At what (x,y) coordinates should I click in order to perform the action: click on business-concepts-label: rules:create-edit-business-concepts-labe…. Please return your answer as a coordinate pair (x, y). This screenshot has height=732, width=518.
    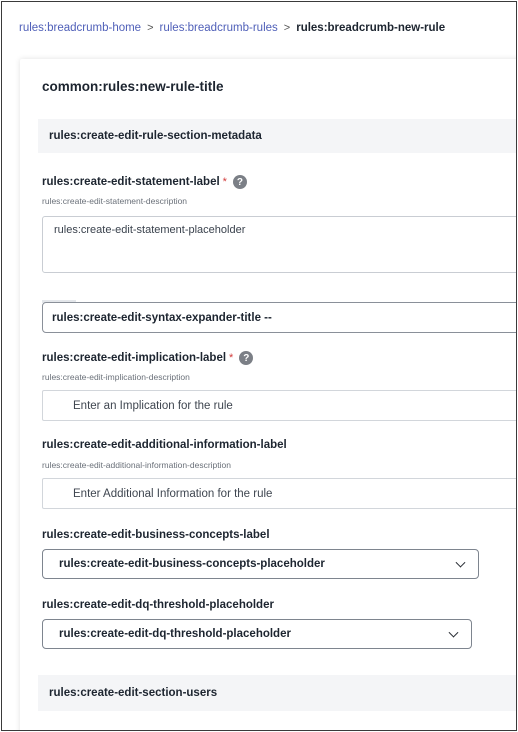
    Looking at the image, I should click on (156, 535).